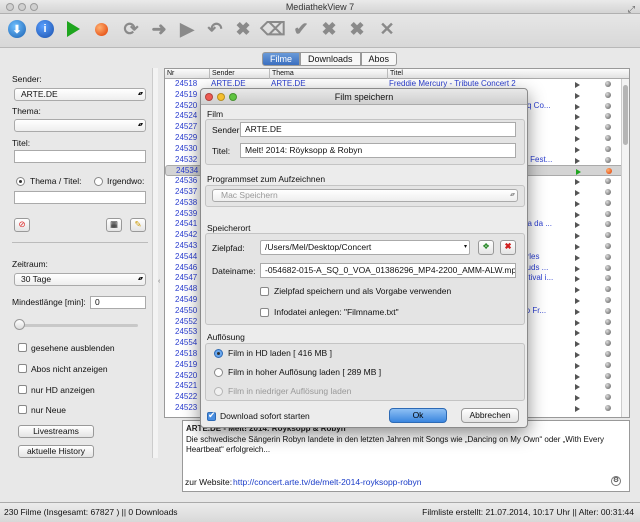  What do you see at coordinates (264, 312) in the screenshot?
I see `chk-infodatei` at bounding box center [264, 312].